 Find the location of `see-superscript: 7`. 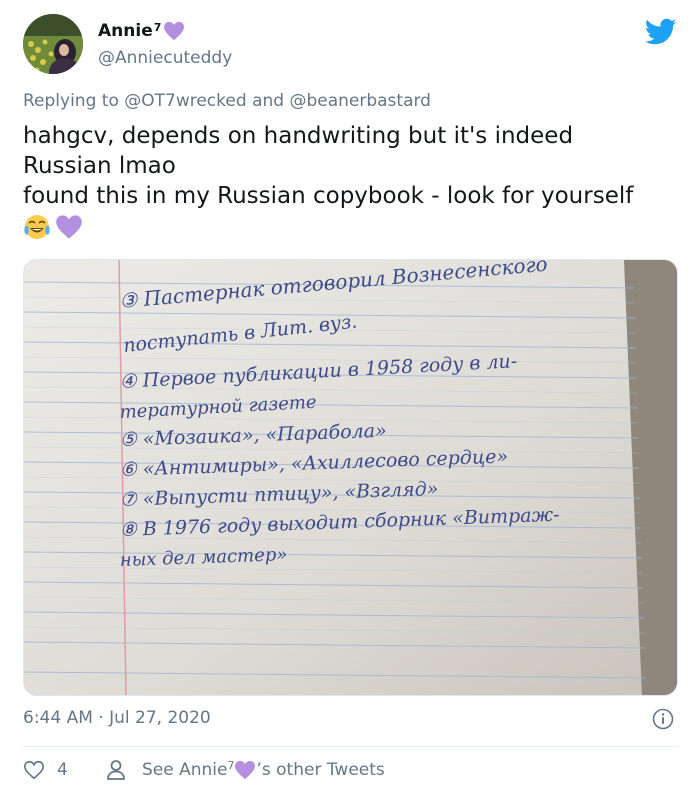

see-superscript: 7 is located at coordinates (231, 765).